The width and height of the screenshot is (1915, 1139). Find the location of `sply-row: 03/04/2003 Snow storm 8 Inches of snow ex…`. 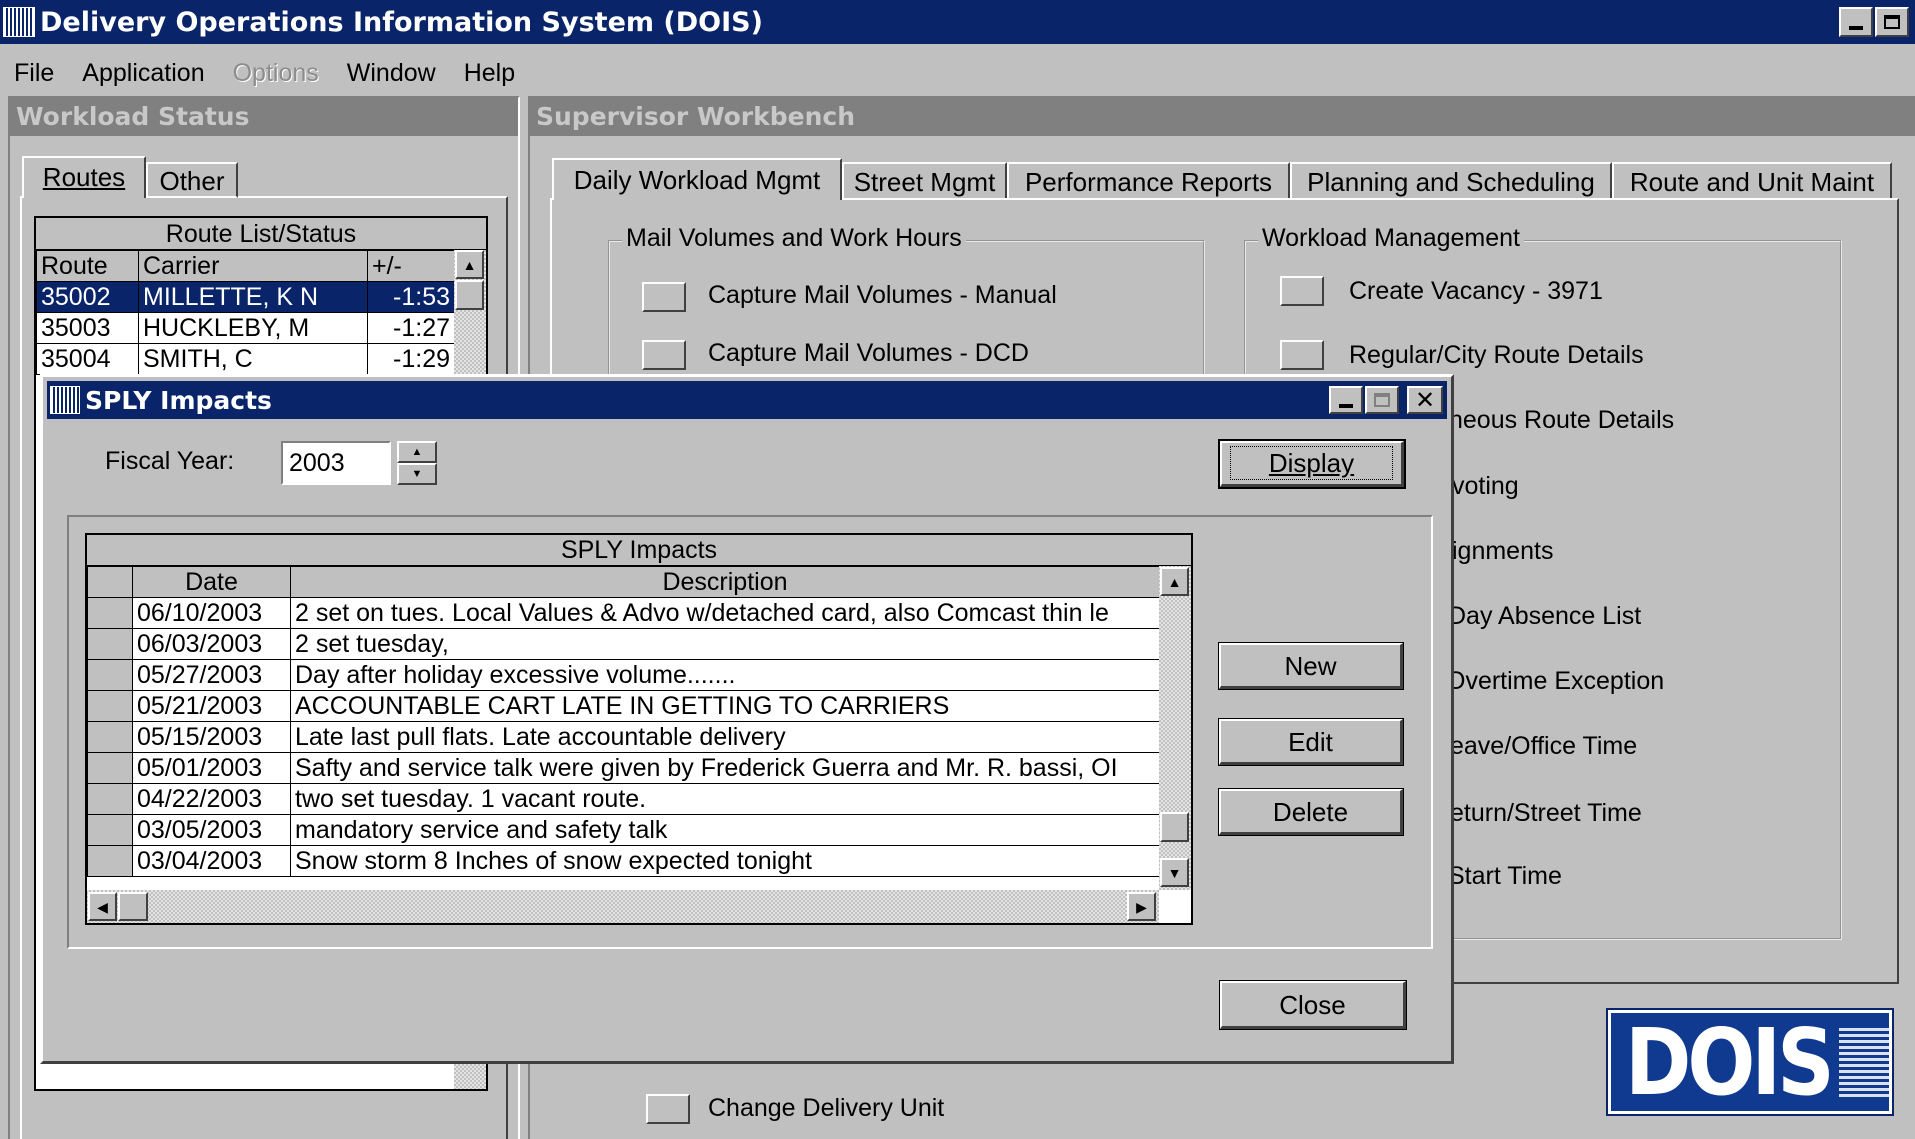

sply-row: 03/04/2003 Snow storm 8 Inches of snow ex… is located at coordinates (623, 861).